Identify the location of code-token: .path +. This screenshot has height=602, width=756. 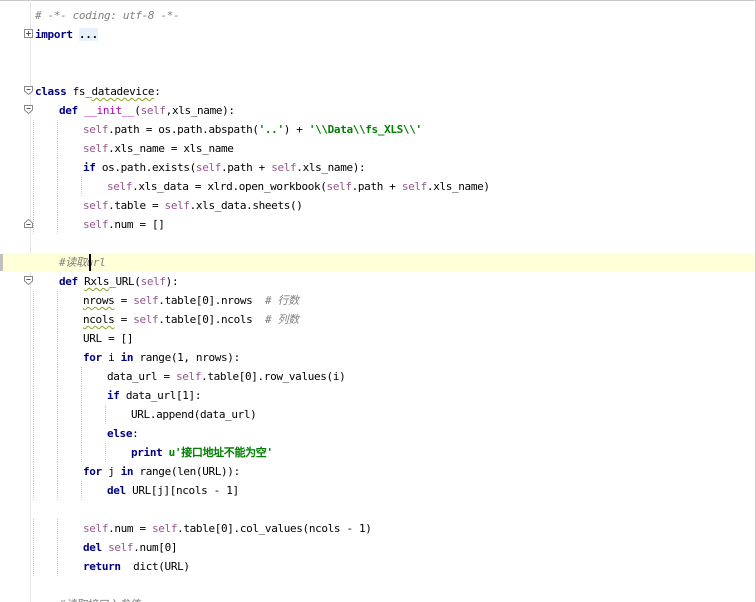
(376, 186).